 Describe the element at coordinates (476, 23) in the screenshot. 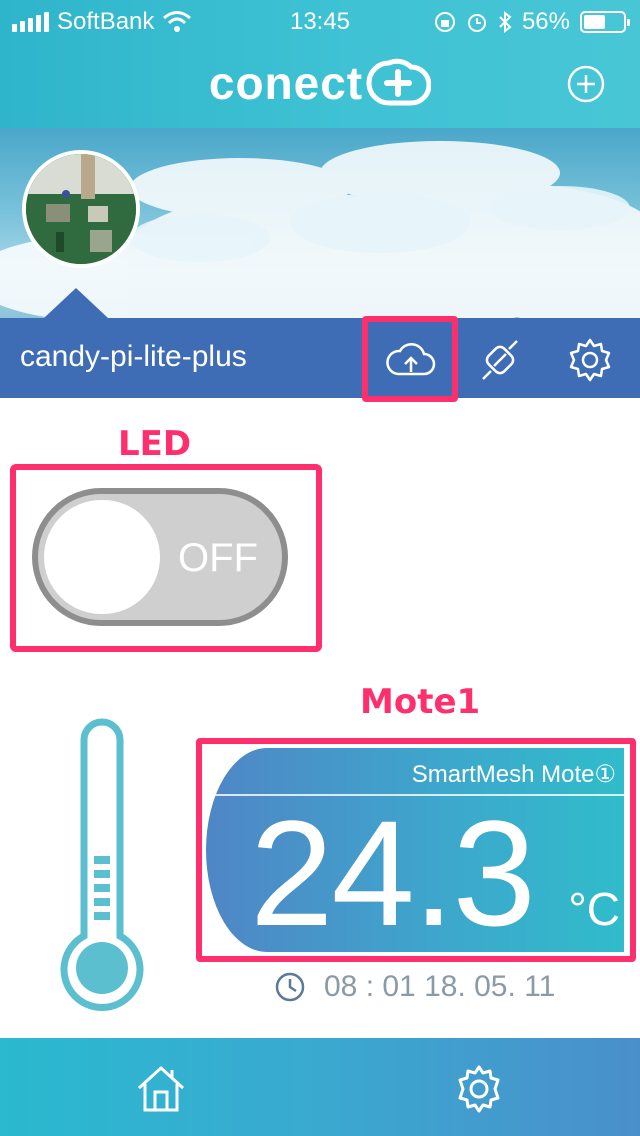

I see `alarm-icon` at that location.